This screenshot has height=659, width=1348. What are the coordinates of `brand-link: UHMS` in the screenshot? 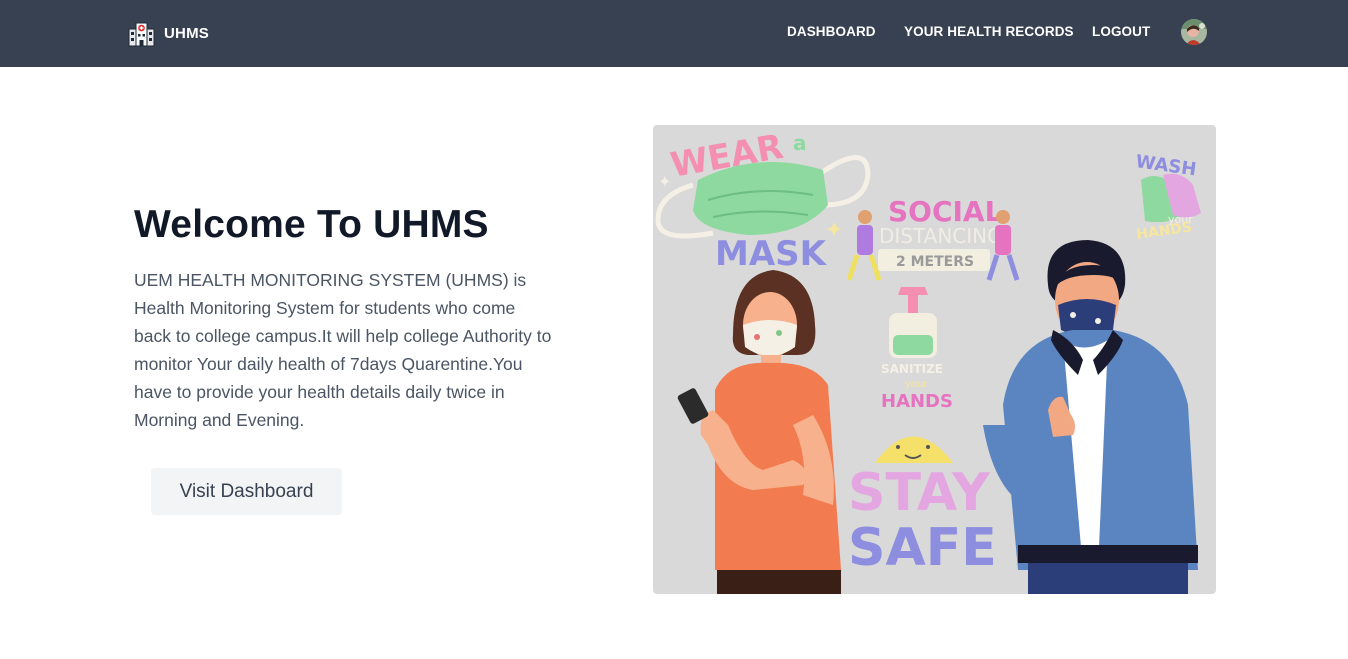 It's located at (168, 33).